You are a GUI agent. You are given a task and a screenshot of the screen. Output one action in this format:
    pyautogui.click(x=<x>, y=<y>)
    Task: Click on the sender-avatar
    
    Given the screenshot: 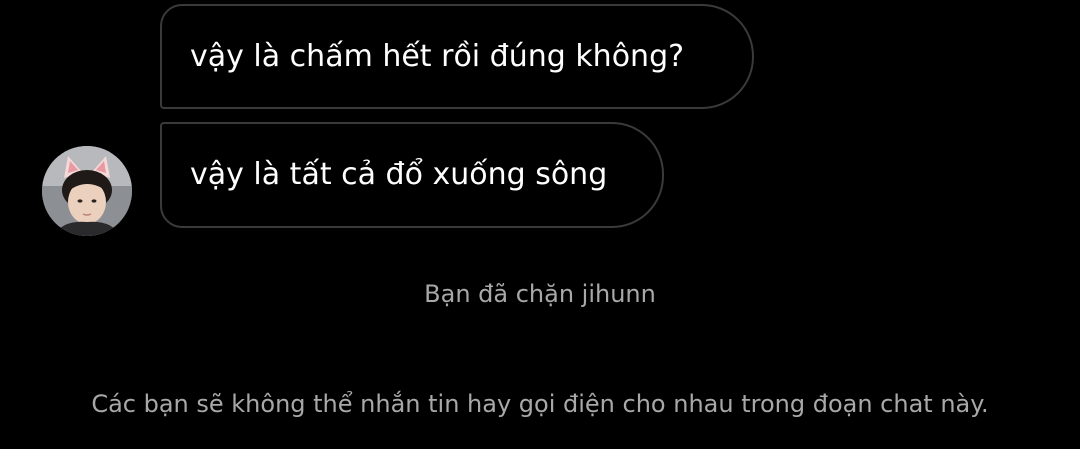 What is the action you would take?
    pyautogui.click(x=87, y=191)
    